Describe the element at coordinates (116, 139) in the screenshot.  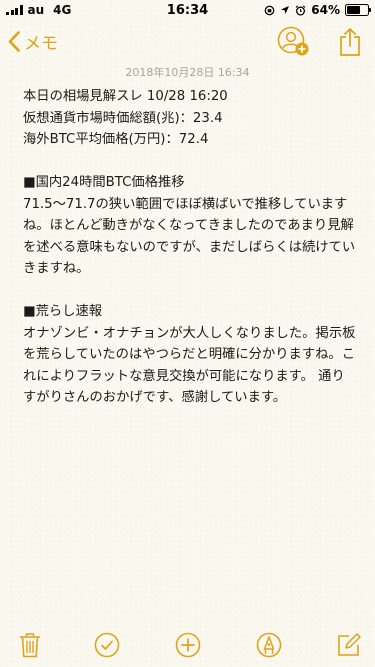
I see `note-line: 海外BTC平均価格(万円)：72.4` at that location.